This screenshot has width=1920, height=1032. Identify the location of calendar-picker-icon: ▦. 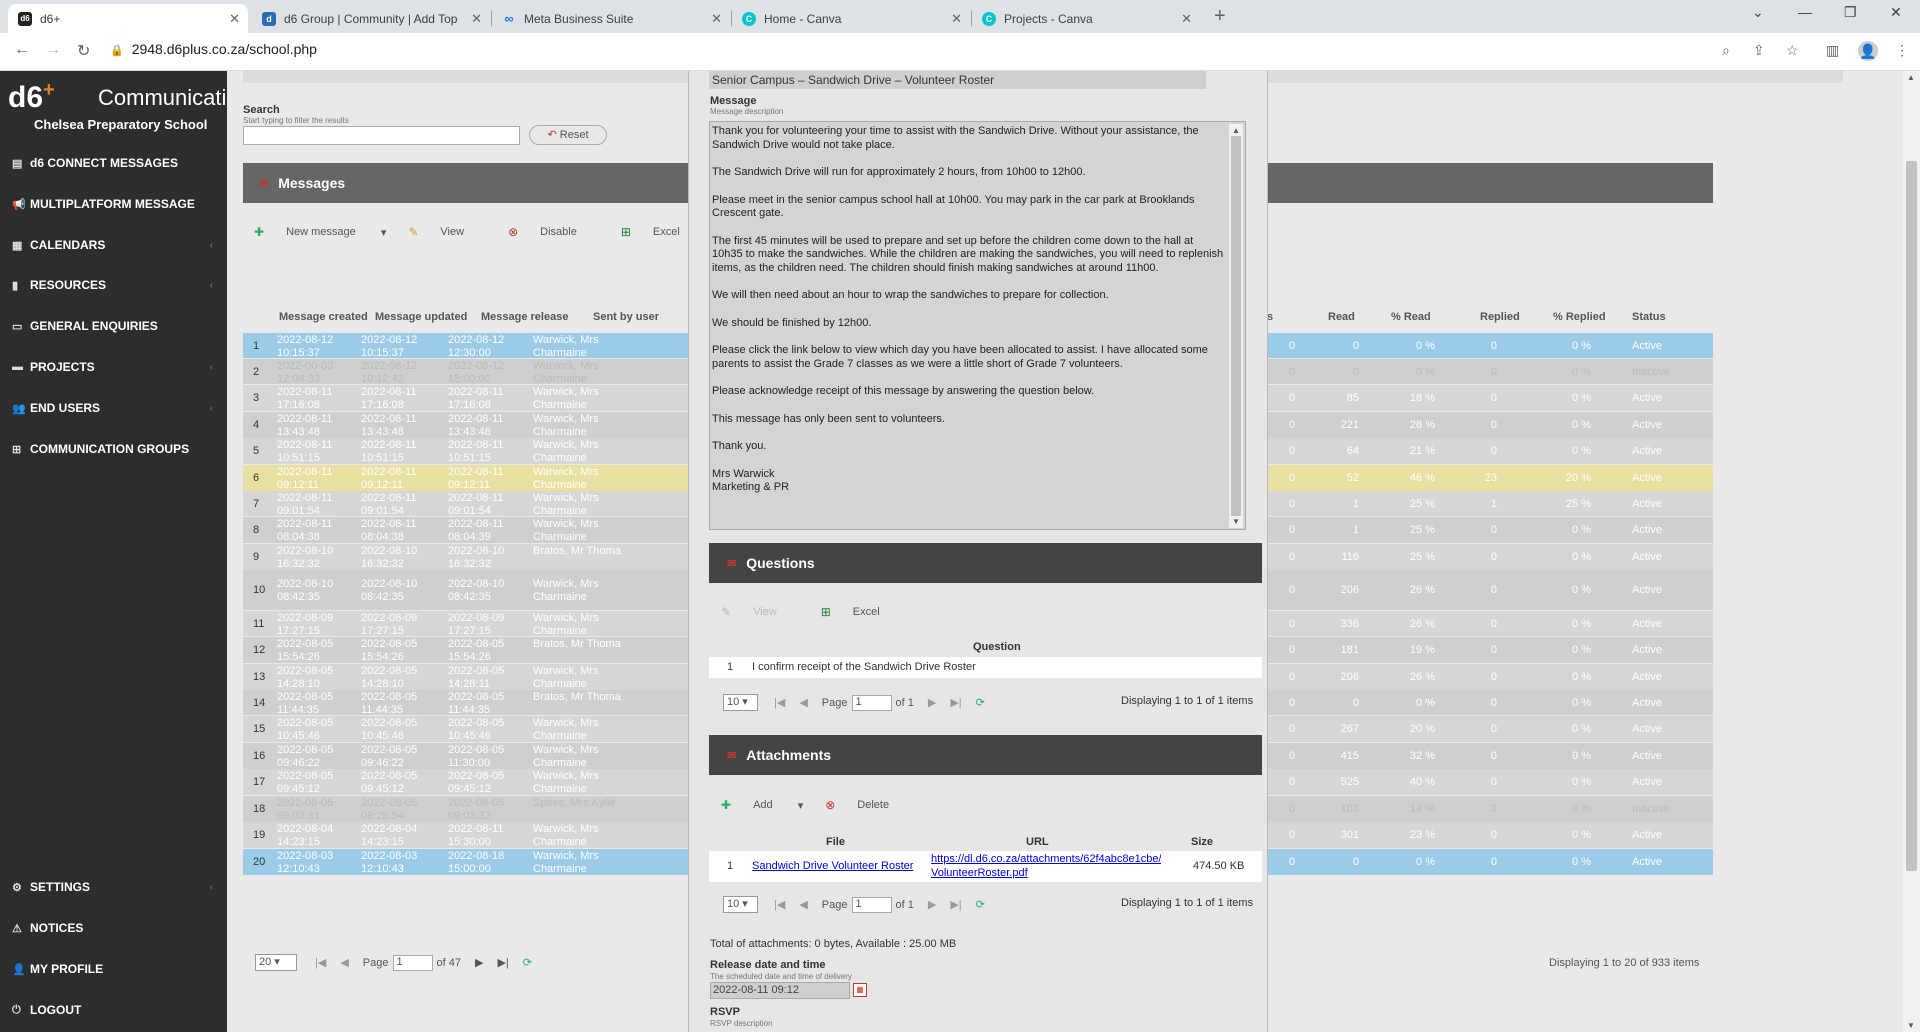
(860, 990).